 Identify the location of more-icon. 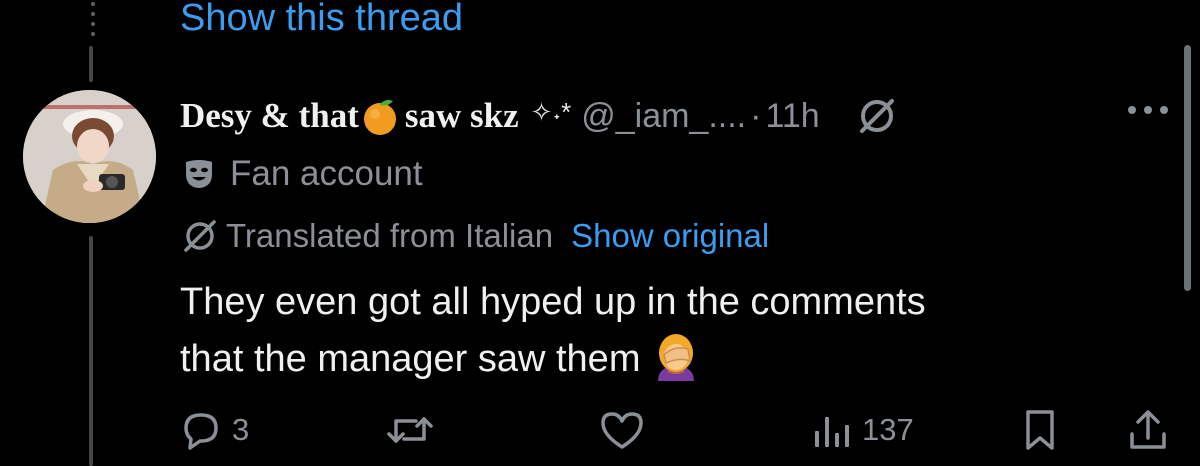
(1148, 110).